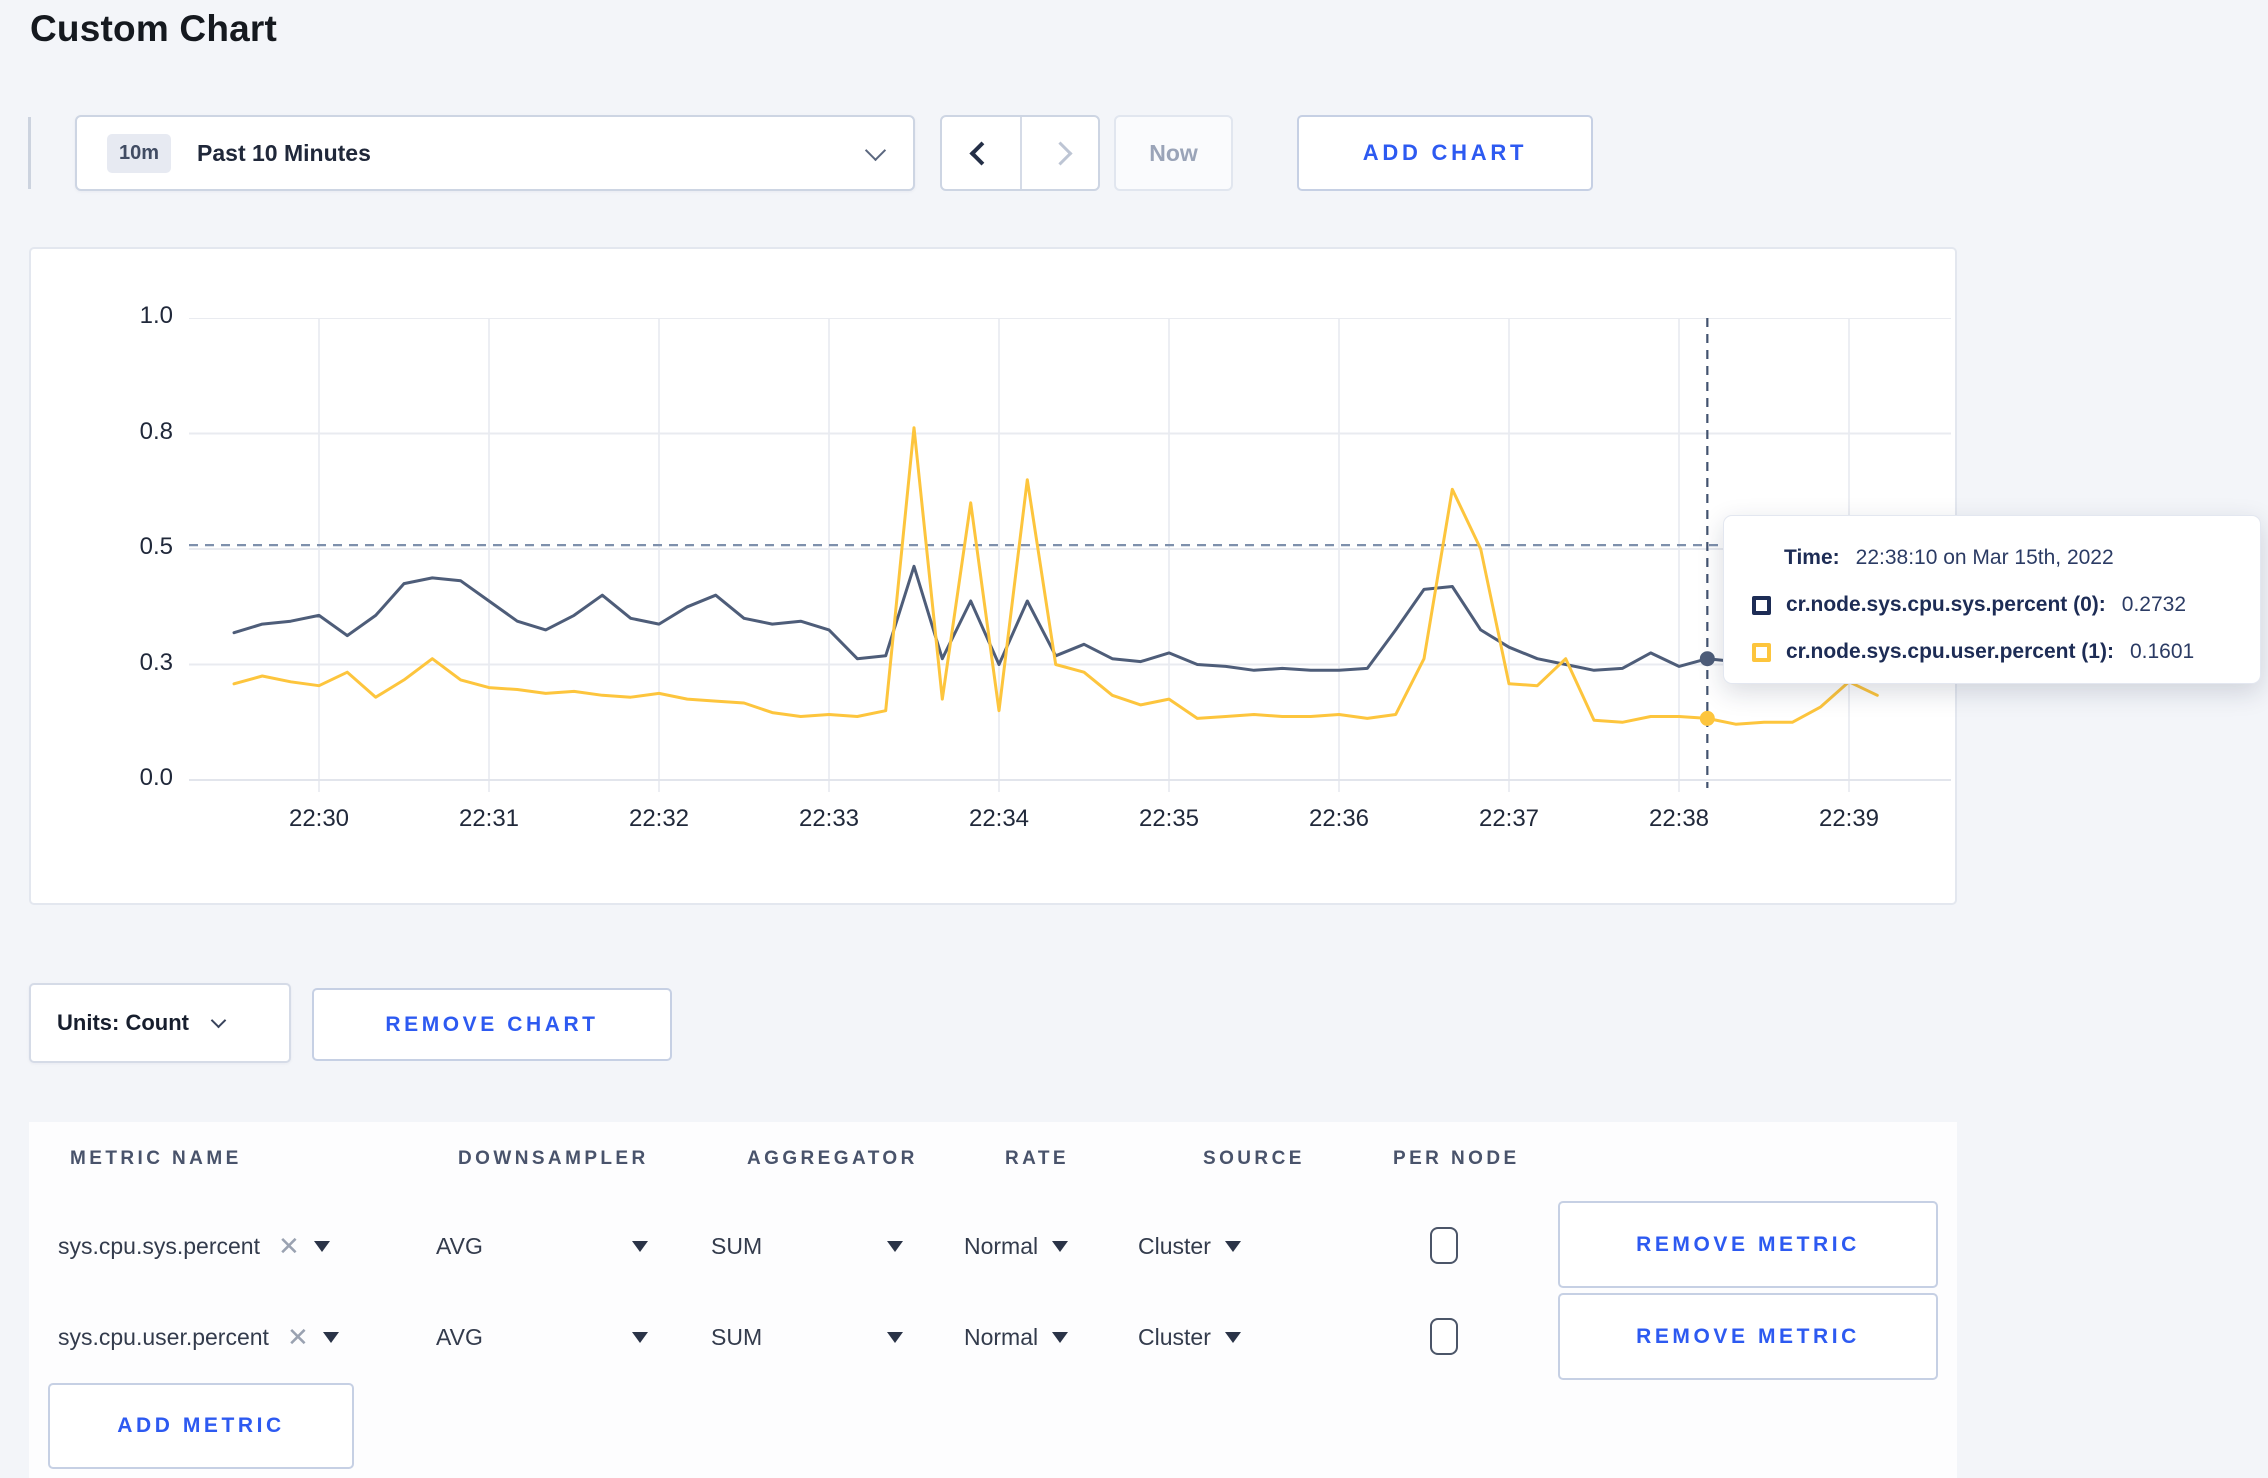  What do you see at coordinates (1456, 1158) in the screenshot?
I see `header-per-node: PER NODE` at bounding box center [1456, 1158].